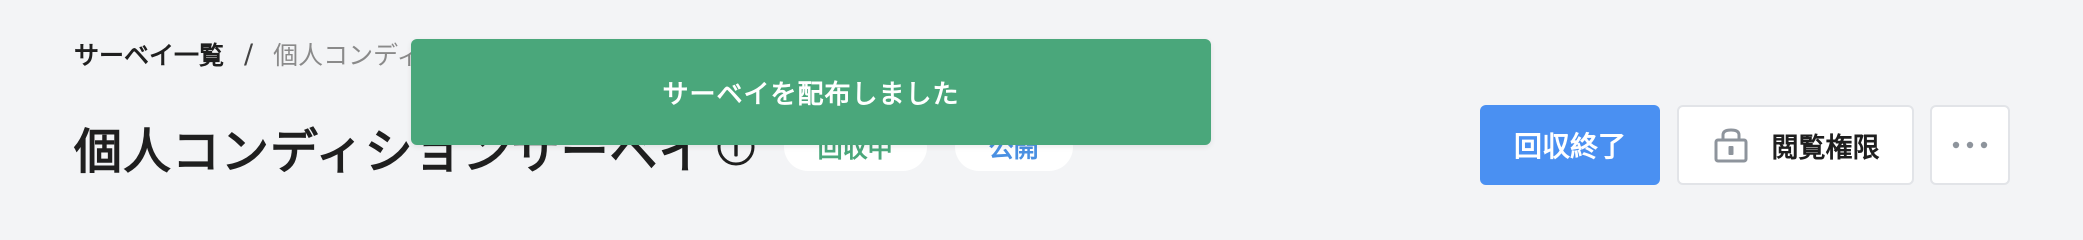  What do you see at coordinates (149, 54) in the screenshot?
I see `breadcrumb-survey-list-link: サーベイ一覧` at bounding box center [149, 54].